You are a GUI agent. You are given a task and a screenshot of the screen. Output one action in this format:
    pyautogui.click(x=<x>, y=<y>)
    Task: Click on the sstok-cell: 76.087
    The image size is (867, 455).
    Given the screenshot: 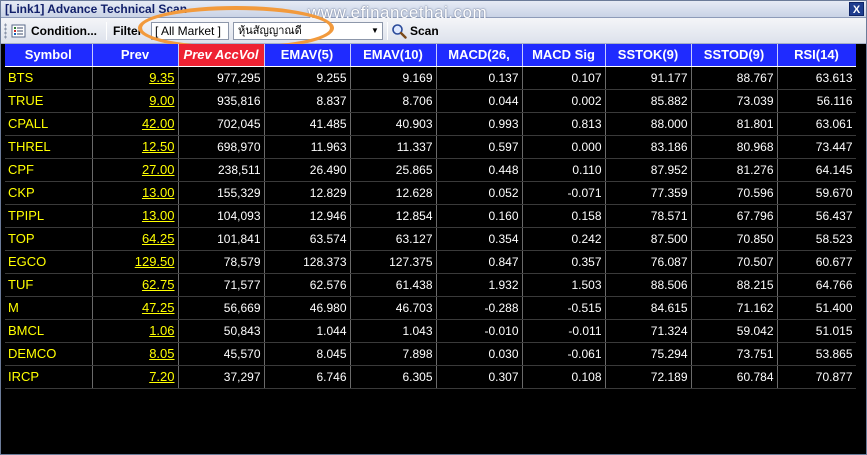 What is the action you would take?
    pyautogui.click(x=648, y=262)
    